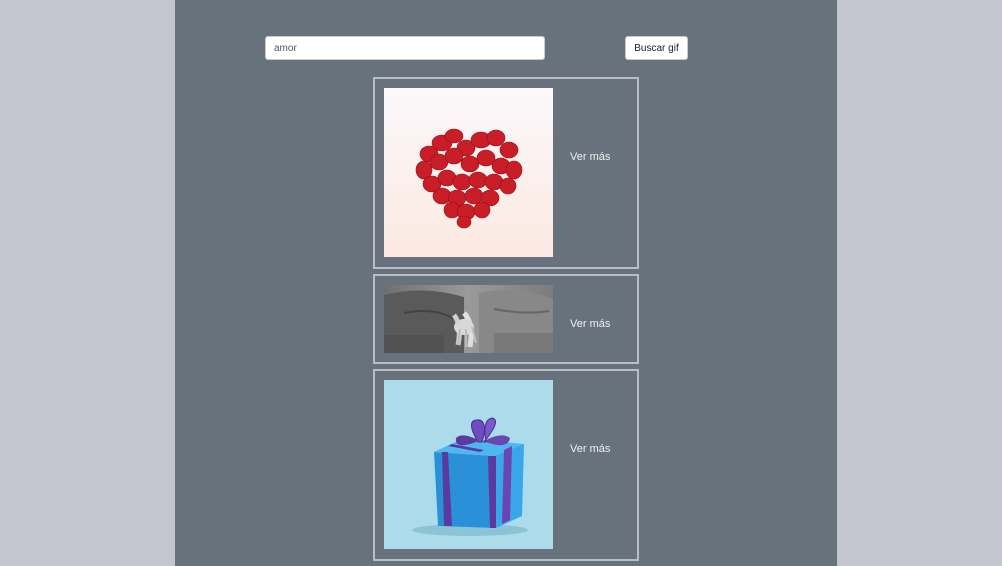  What do you see at coordinates (656, 48) in the screenshot?
I see `search-button: Buscar gif` at bounding box center [656, 48].